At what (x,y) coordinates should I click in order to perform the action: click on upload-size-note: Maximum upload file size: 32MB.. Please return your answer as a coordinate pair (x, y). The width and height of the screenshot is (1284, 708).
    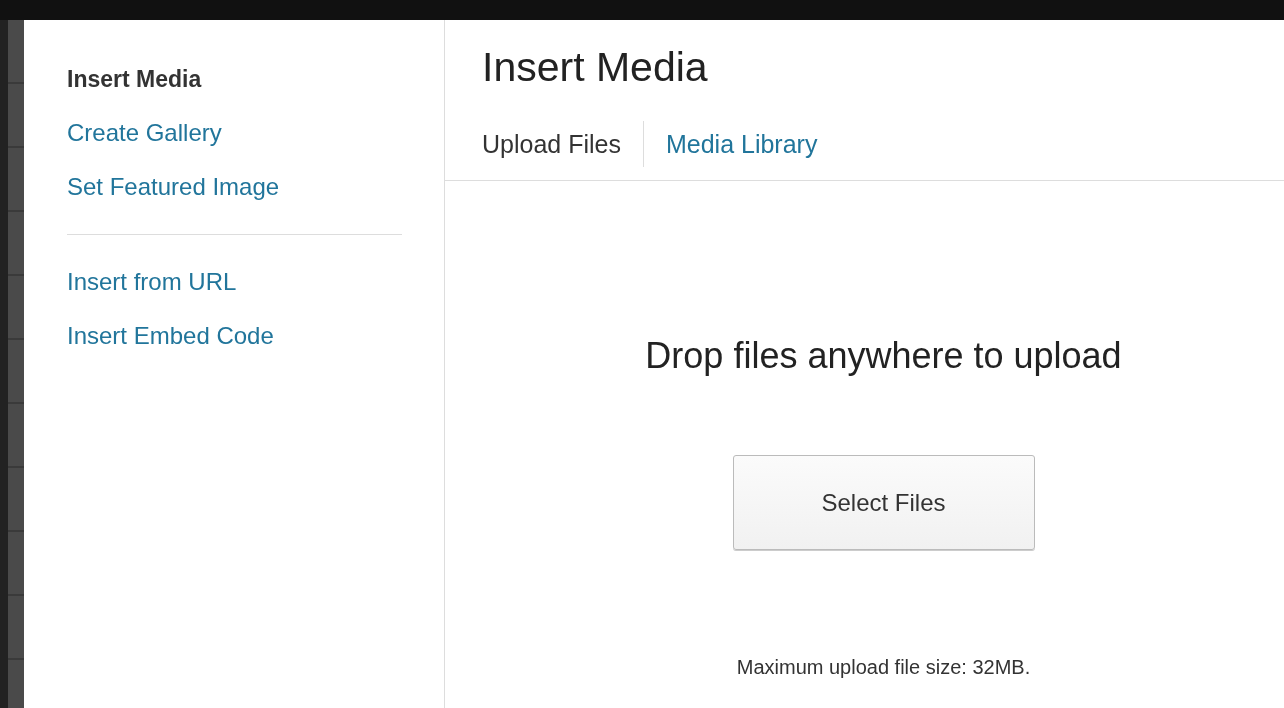
    Looking at the image, I should click on (883, 667).